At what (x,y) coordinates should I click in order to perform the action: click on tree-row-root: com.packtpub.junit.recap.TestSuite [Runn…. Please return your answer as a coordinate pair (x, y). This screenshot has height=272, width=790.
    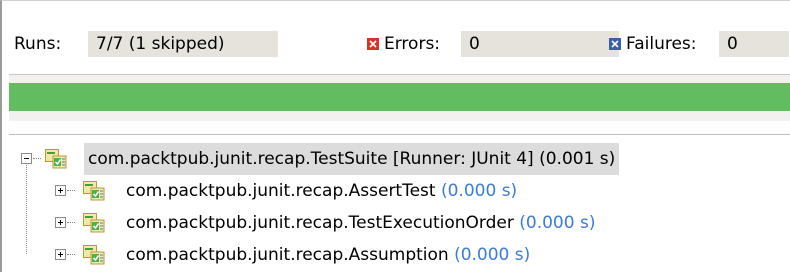
    Looking at the image, I should click on (396, 159).